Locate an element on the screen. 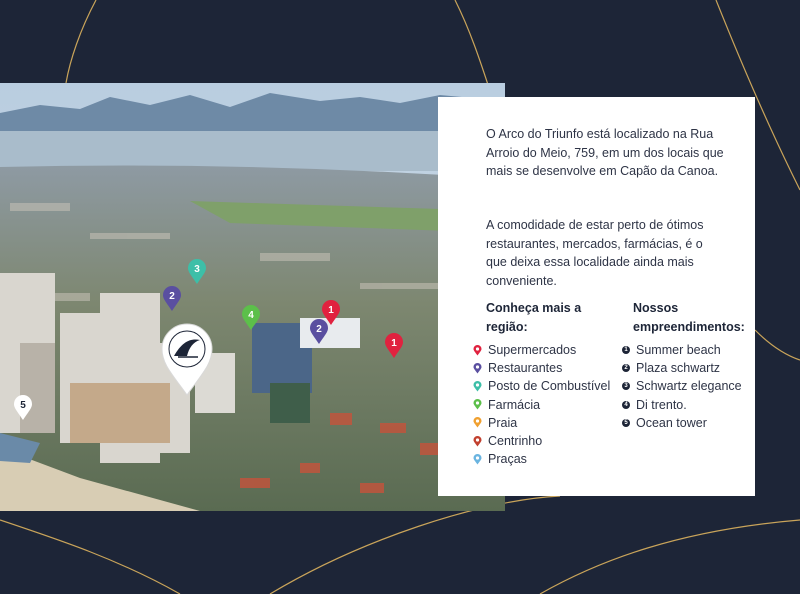 This screenshot has height=594, width=800. legend-label: Centrinho is located at coordinates (515, 441).